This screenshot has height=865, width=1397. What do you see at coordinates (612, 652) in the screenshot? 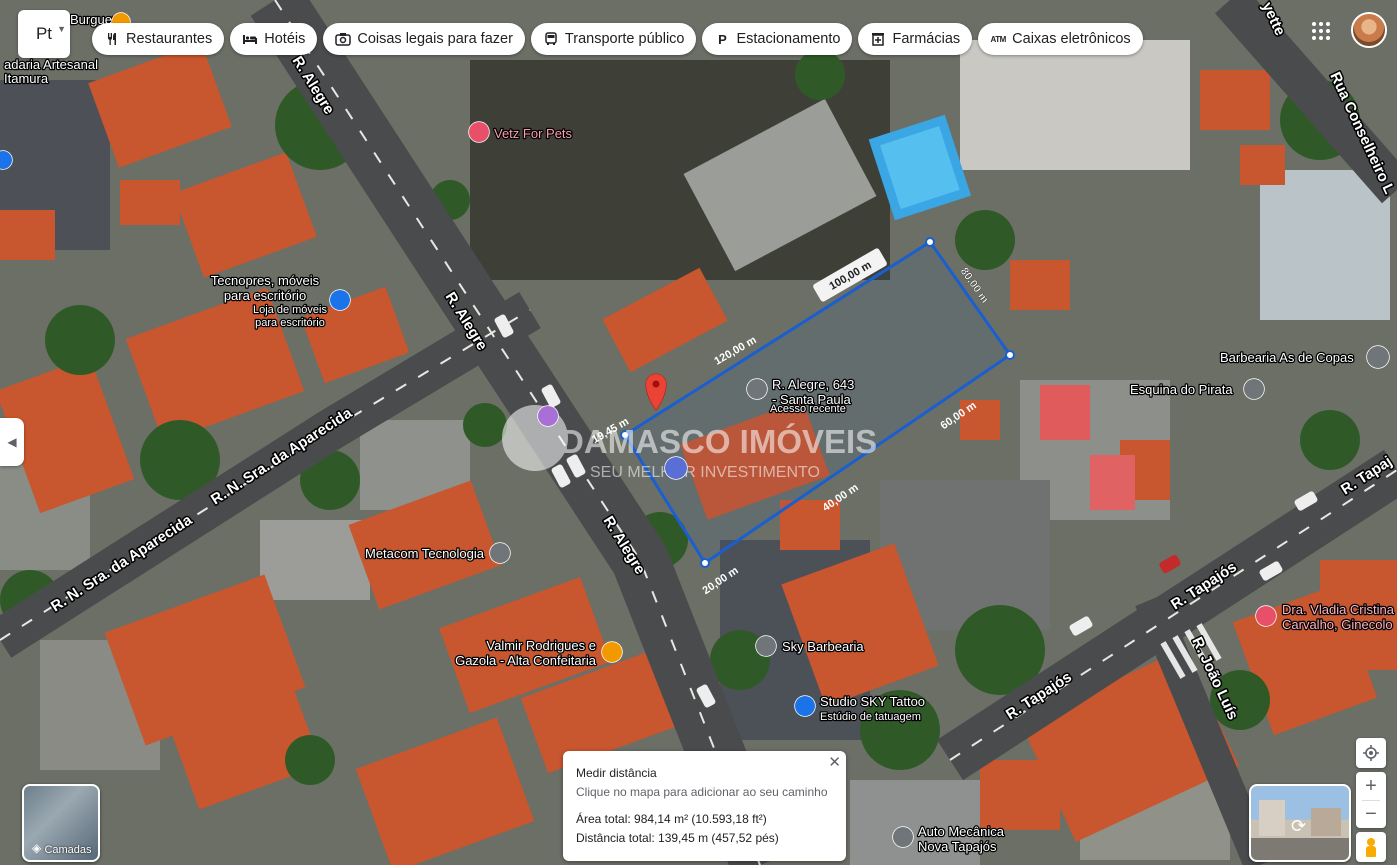
I see `bakery-icon` at bounding box center [612, 652].